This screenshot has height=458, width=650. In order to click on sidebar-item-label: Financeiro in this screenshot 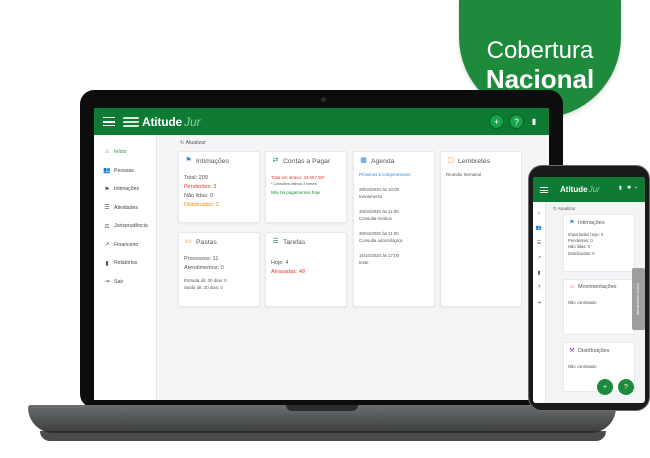, I will do `click(126, 244)`.